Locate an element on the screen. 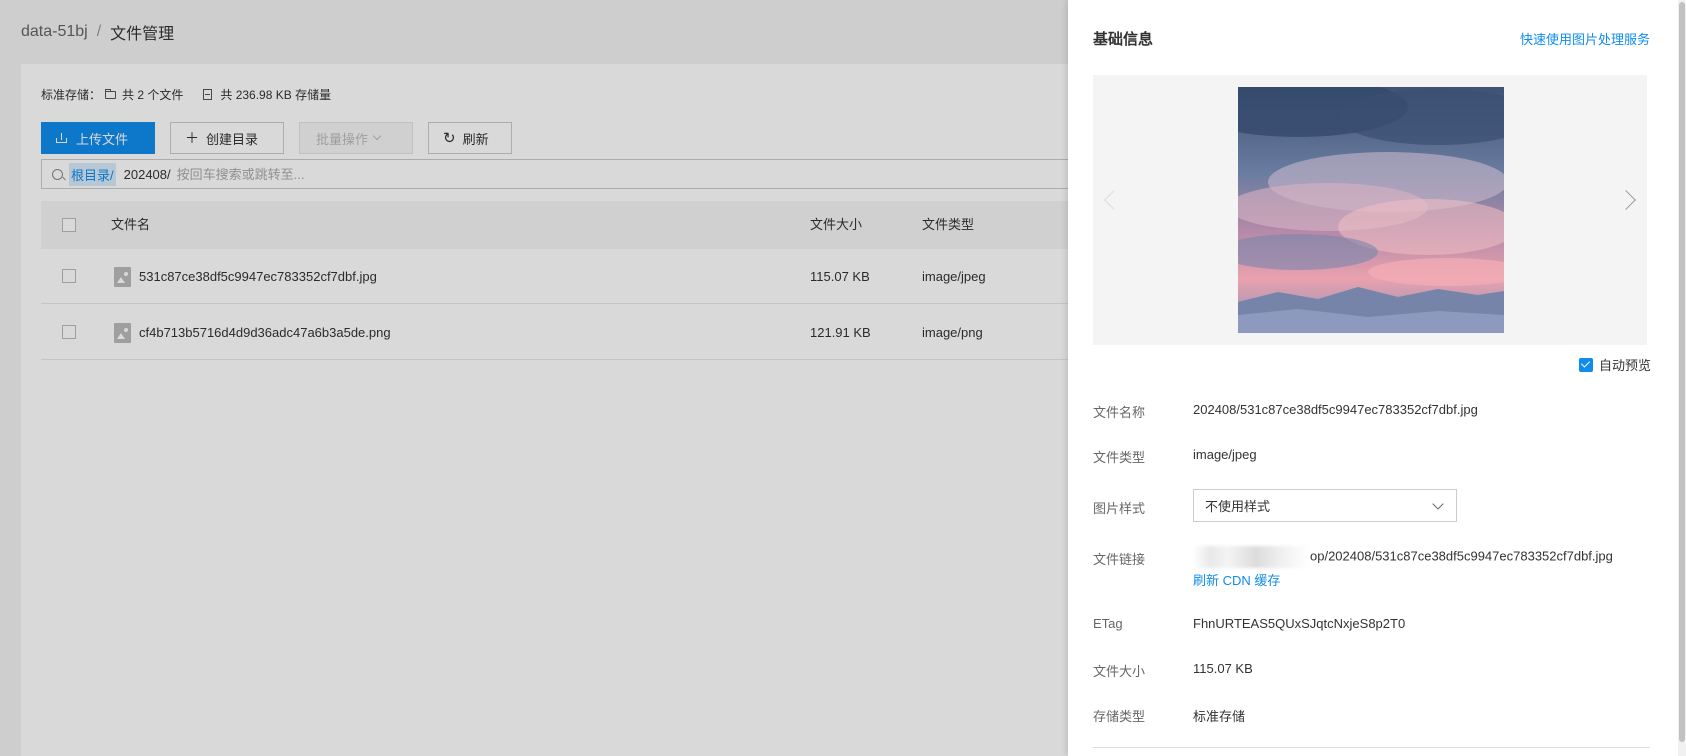 The image size is (1686, 756). etag-value: FhnURTEAS5QUxSJqtcNxjeS8p2T0 is located at coordinates (1299, 623).